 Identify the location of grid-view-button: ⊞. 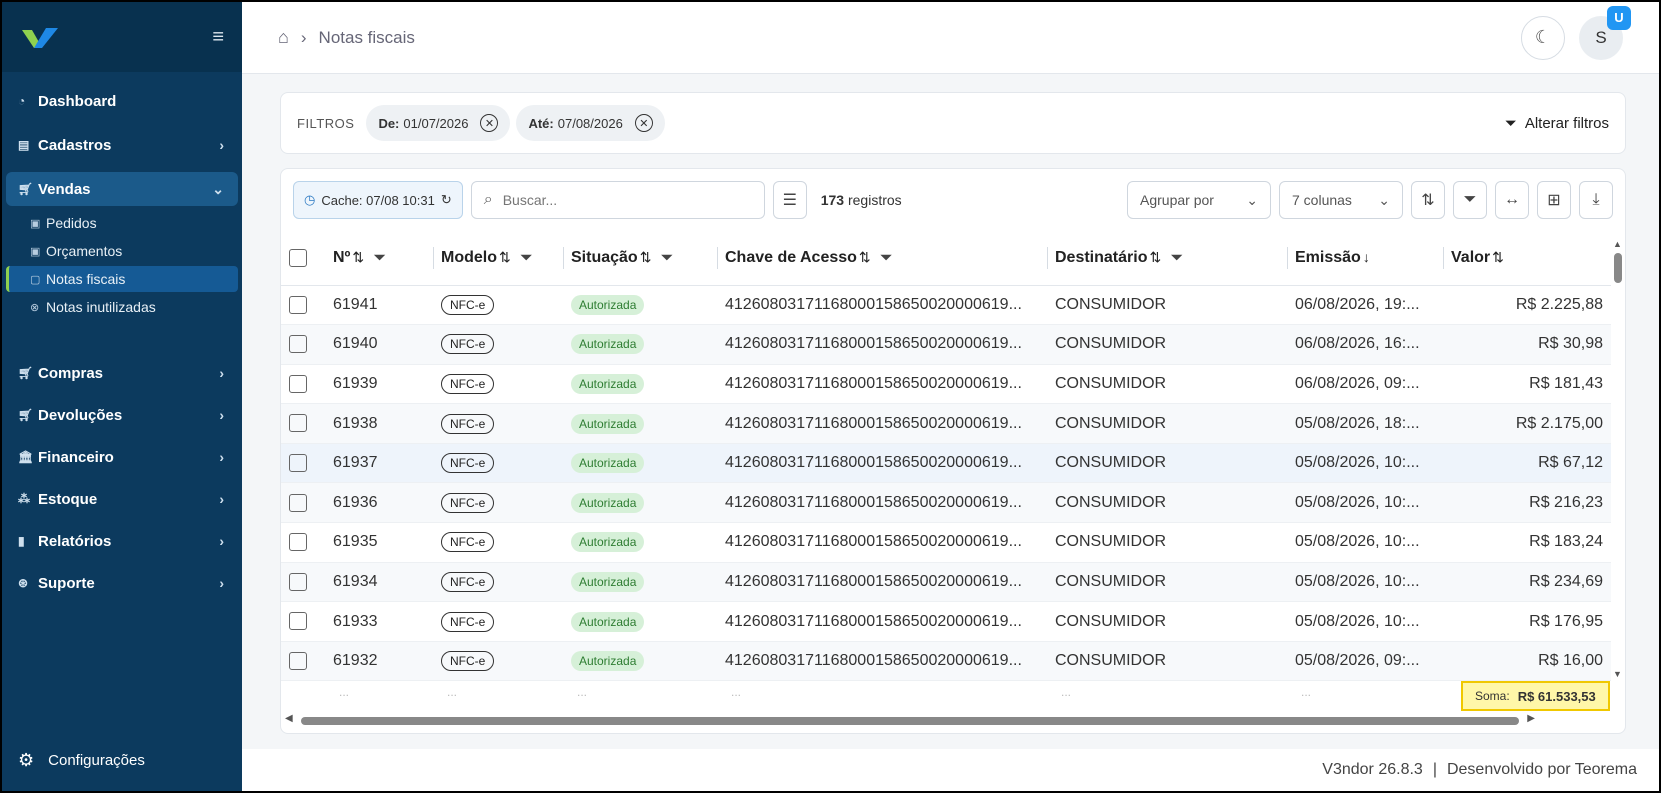
(1554, 200).